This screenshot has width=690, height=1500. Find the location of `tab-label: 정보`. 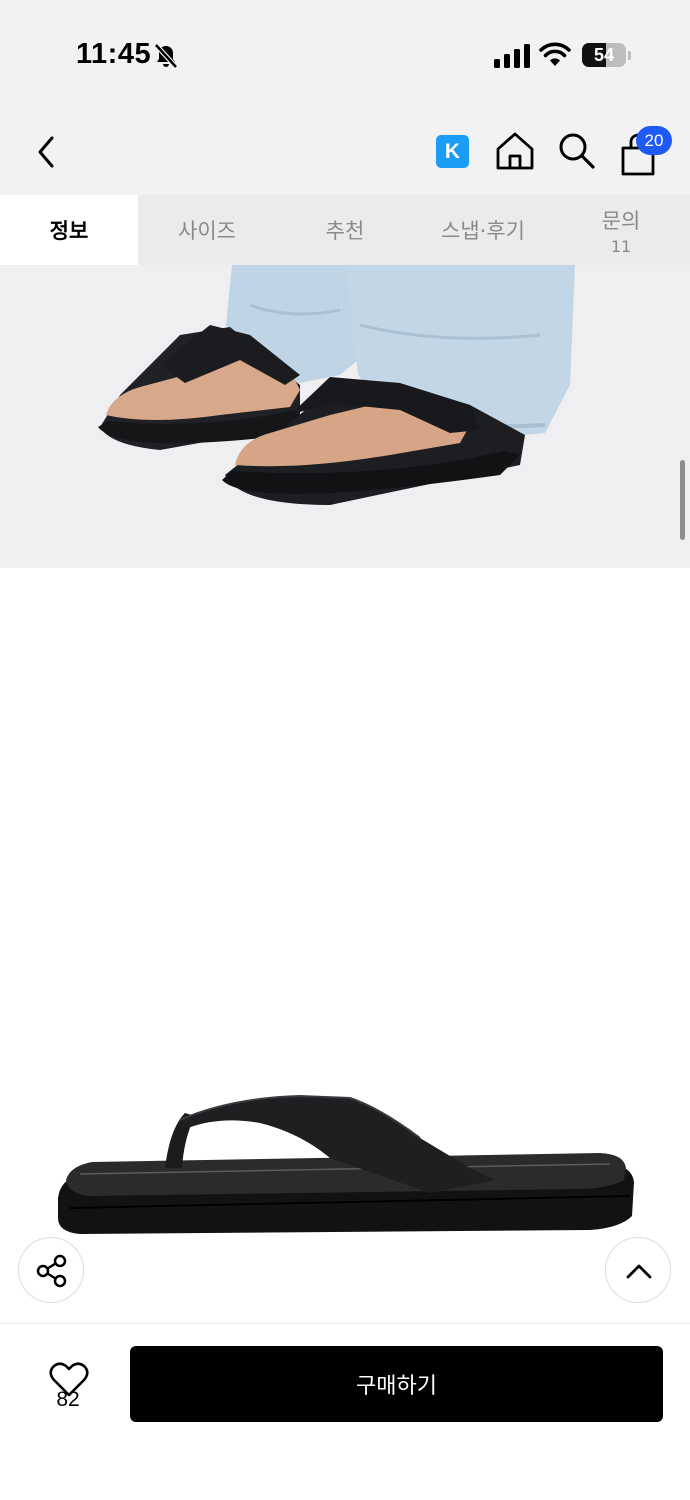

tab-label: 정보 is located at coordinates (69, 231).